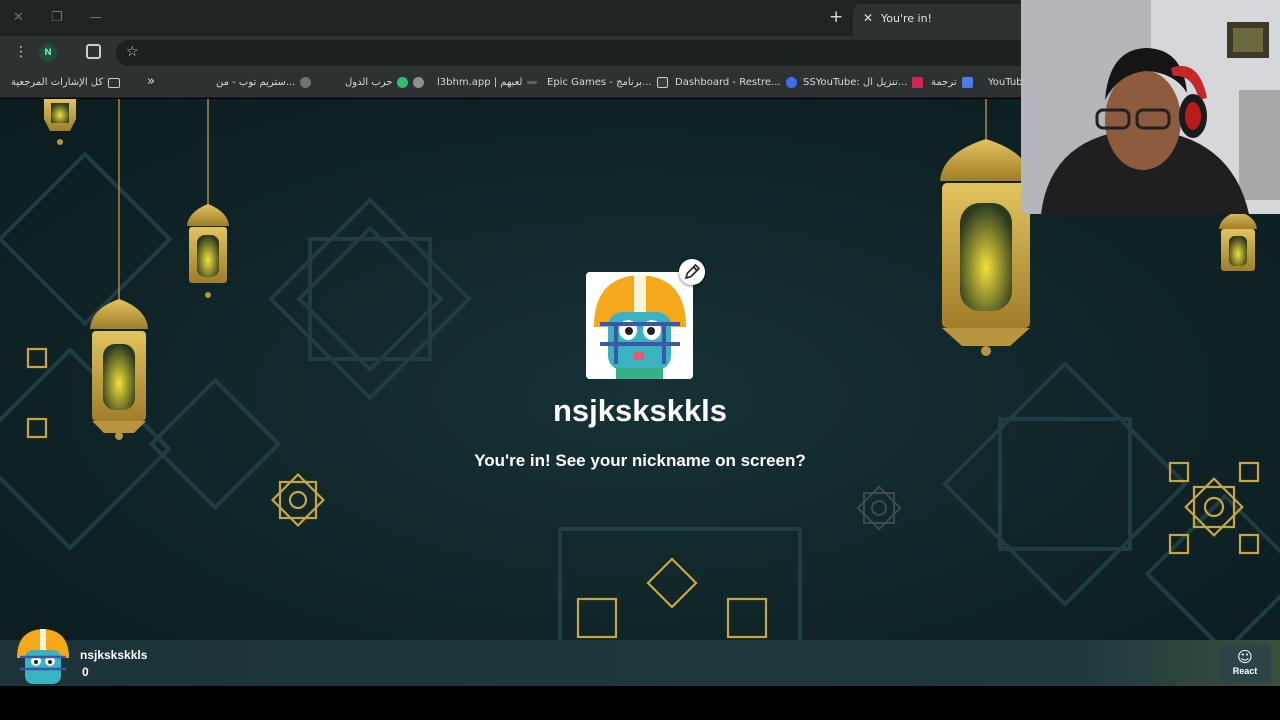 This screenshot has width=1280, height=720. Describe the element at coordinates (576, 53) in the screenshot. I see `address-bar: ☆` at that location.